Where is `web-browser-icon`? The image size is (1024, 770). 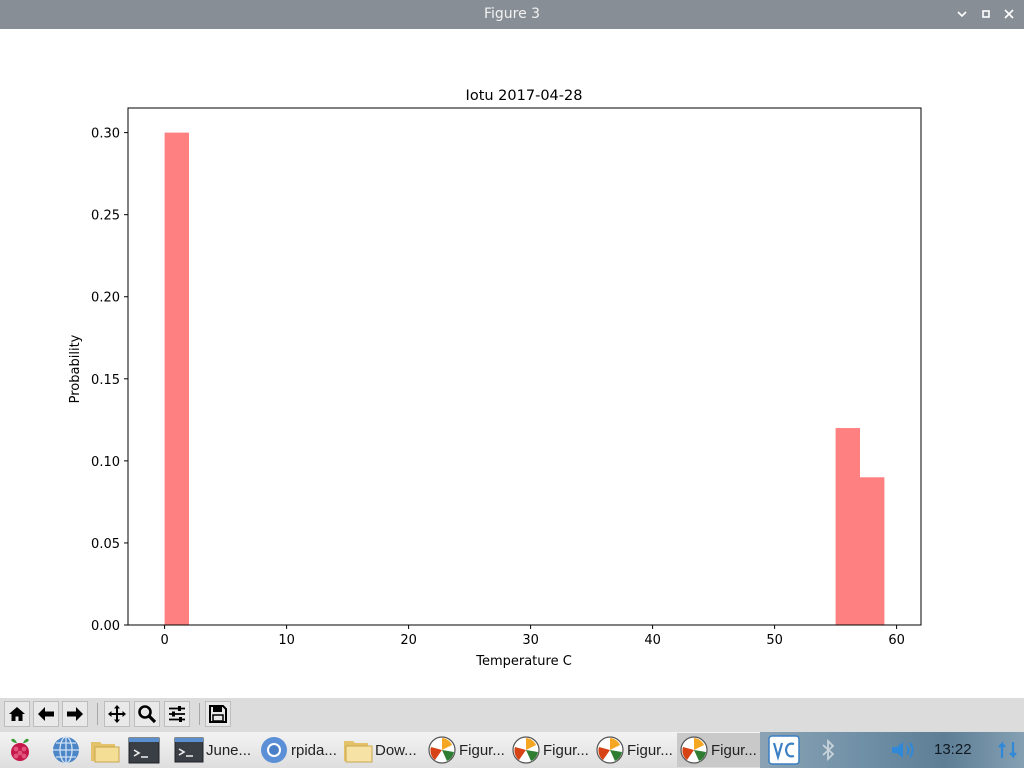
web-browser-icon is located at coordinates (66, 750).